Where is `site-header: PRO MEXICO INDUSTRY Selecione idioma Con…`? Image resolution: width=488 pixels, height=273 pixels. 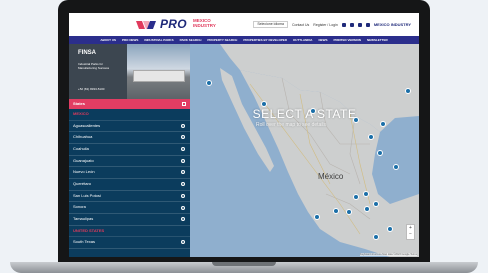
site-header: PRO MEXICO INDUSTRY Selecione idioma Con… is located at coordinates (244, 24).